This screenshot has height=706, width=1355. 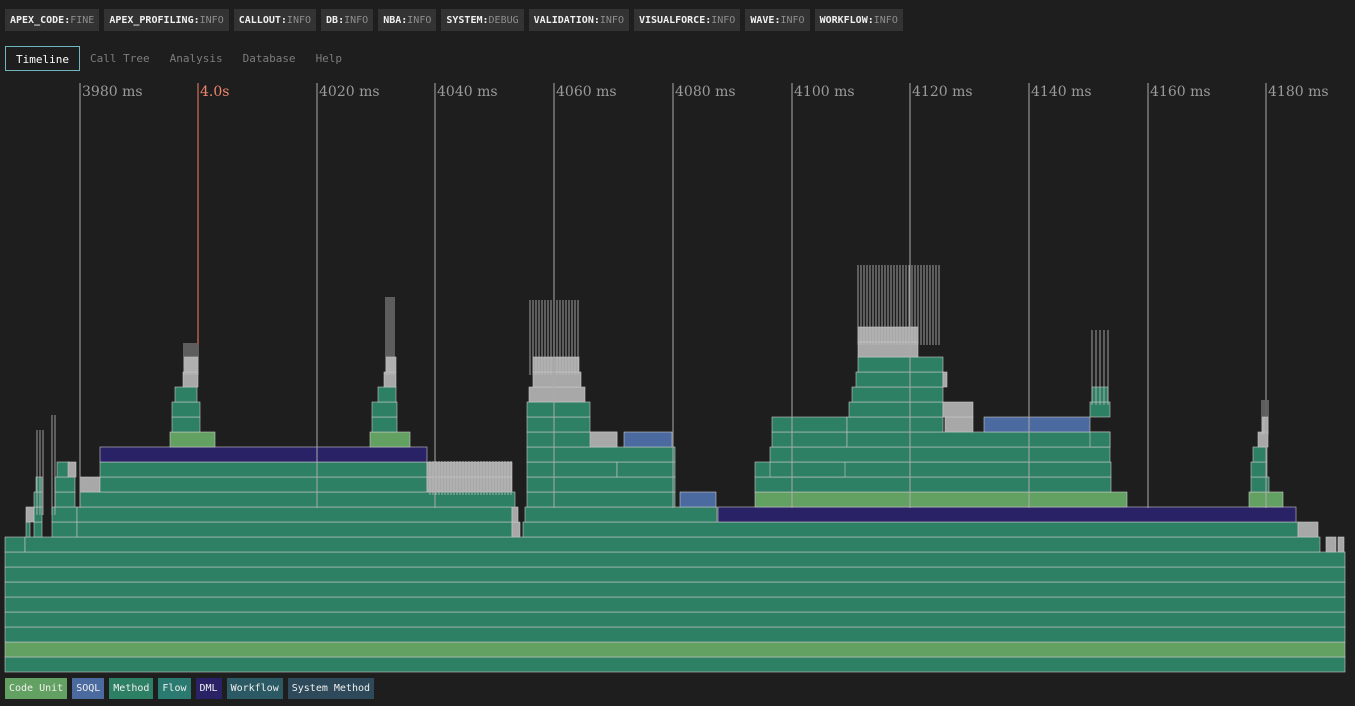 I want to click on log-level-system: SYSTEM: DEBUG, so click(x=482, y=20).